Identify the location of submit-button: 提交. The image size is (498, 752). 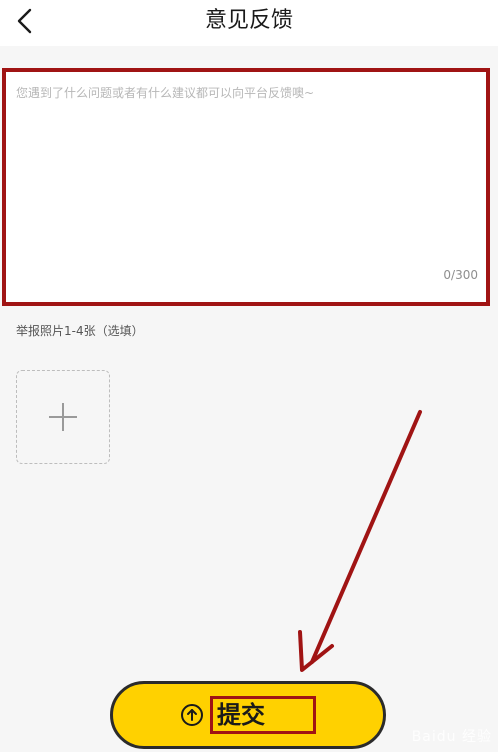
(248, 715).